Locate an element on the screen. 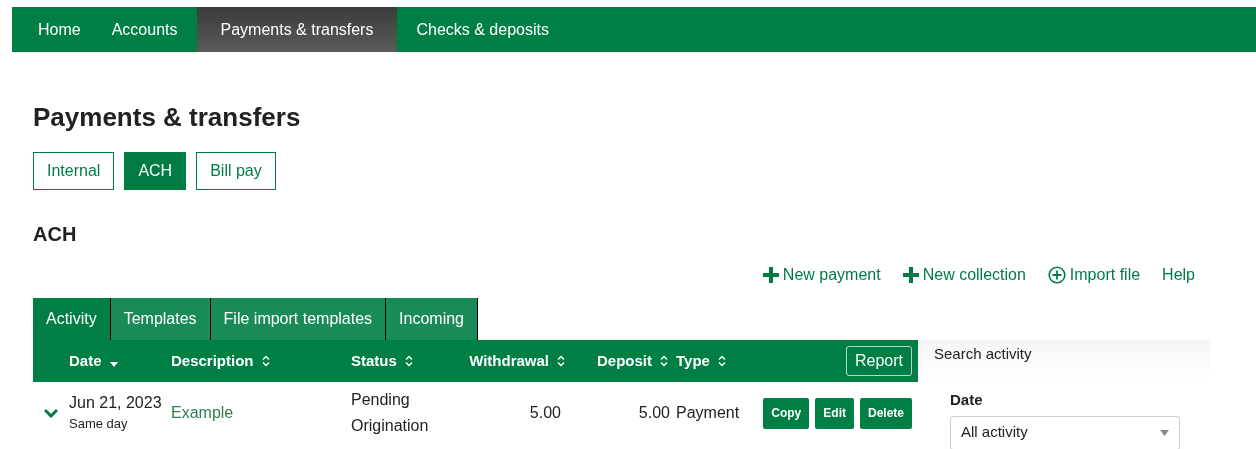 The width and height of the screenshot is (1256, 449). row-action-button: Delete is located at coordinates (885, 413).